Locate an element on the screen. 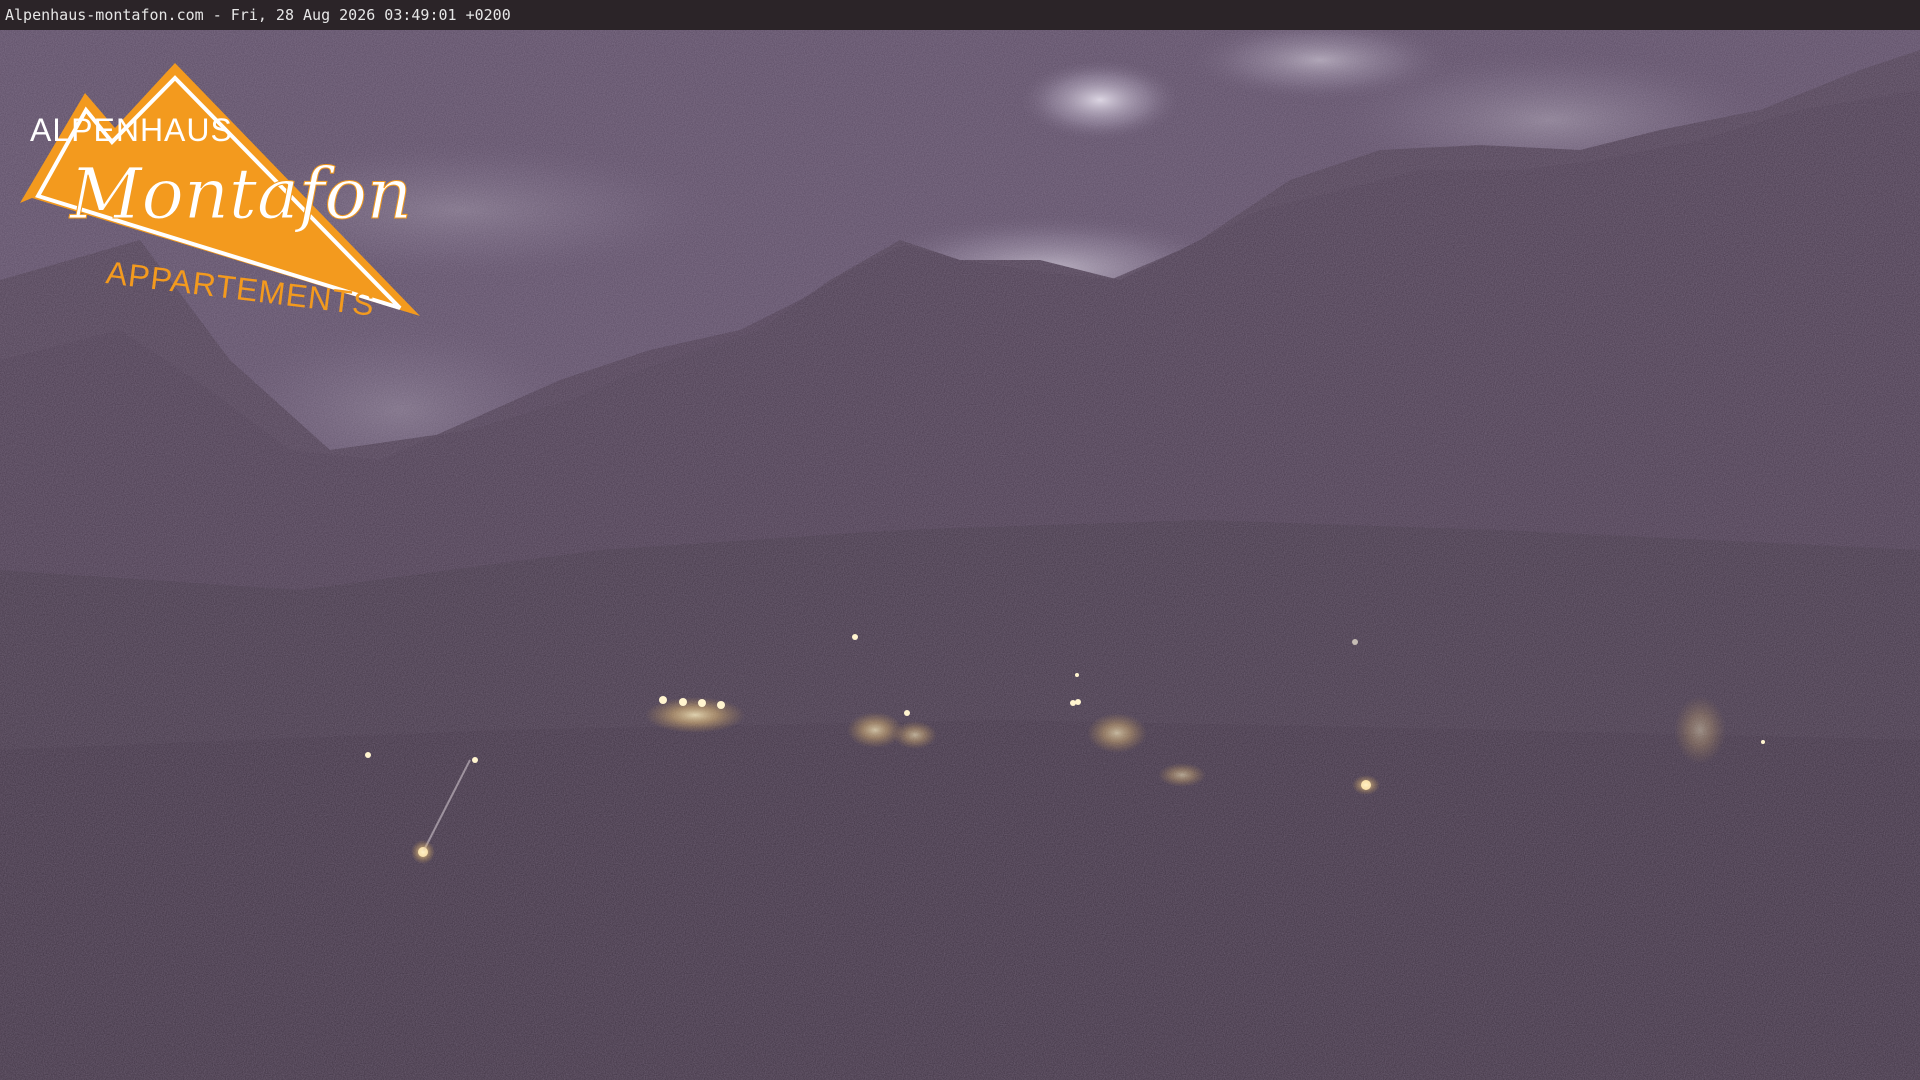 Image resolution: width=1920 pixels, height=1080 pixels. alpenhaus-montafon-logo: ALPENHAUS Montafon APPARTEMENTS is located at coordinates (225, 203).